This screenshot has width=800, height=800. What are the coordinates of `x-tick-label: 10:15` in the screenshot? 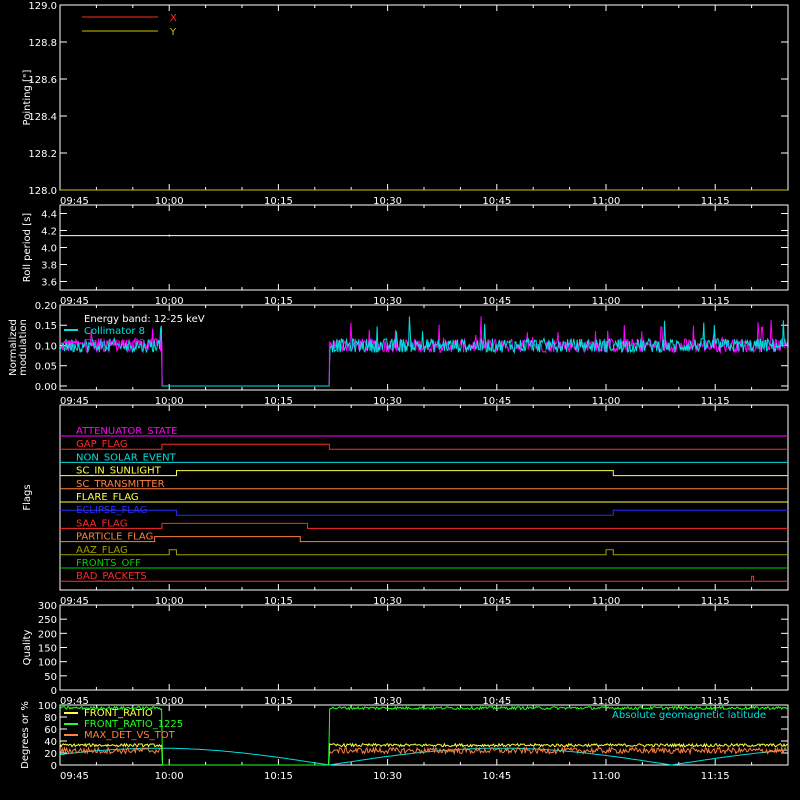 It's located at (278, 776).